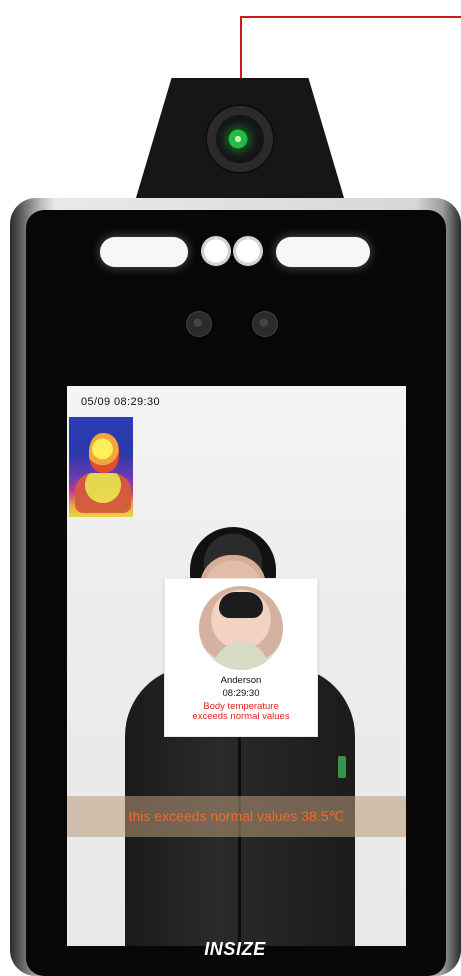 The width and height of the screenshot is (461, 976). Describe the element at coordinates (103, 493) in the screenshot. I see `thermal-body` at that location.